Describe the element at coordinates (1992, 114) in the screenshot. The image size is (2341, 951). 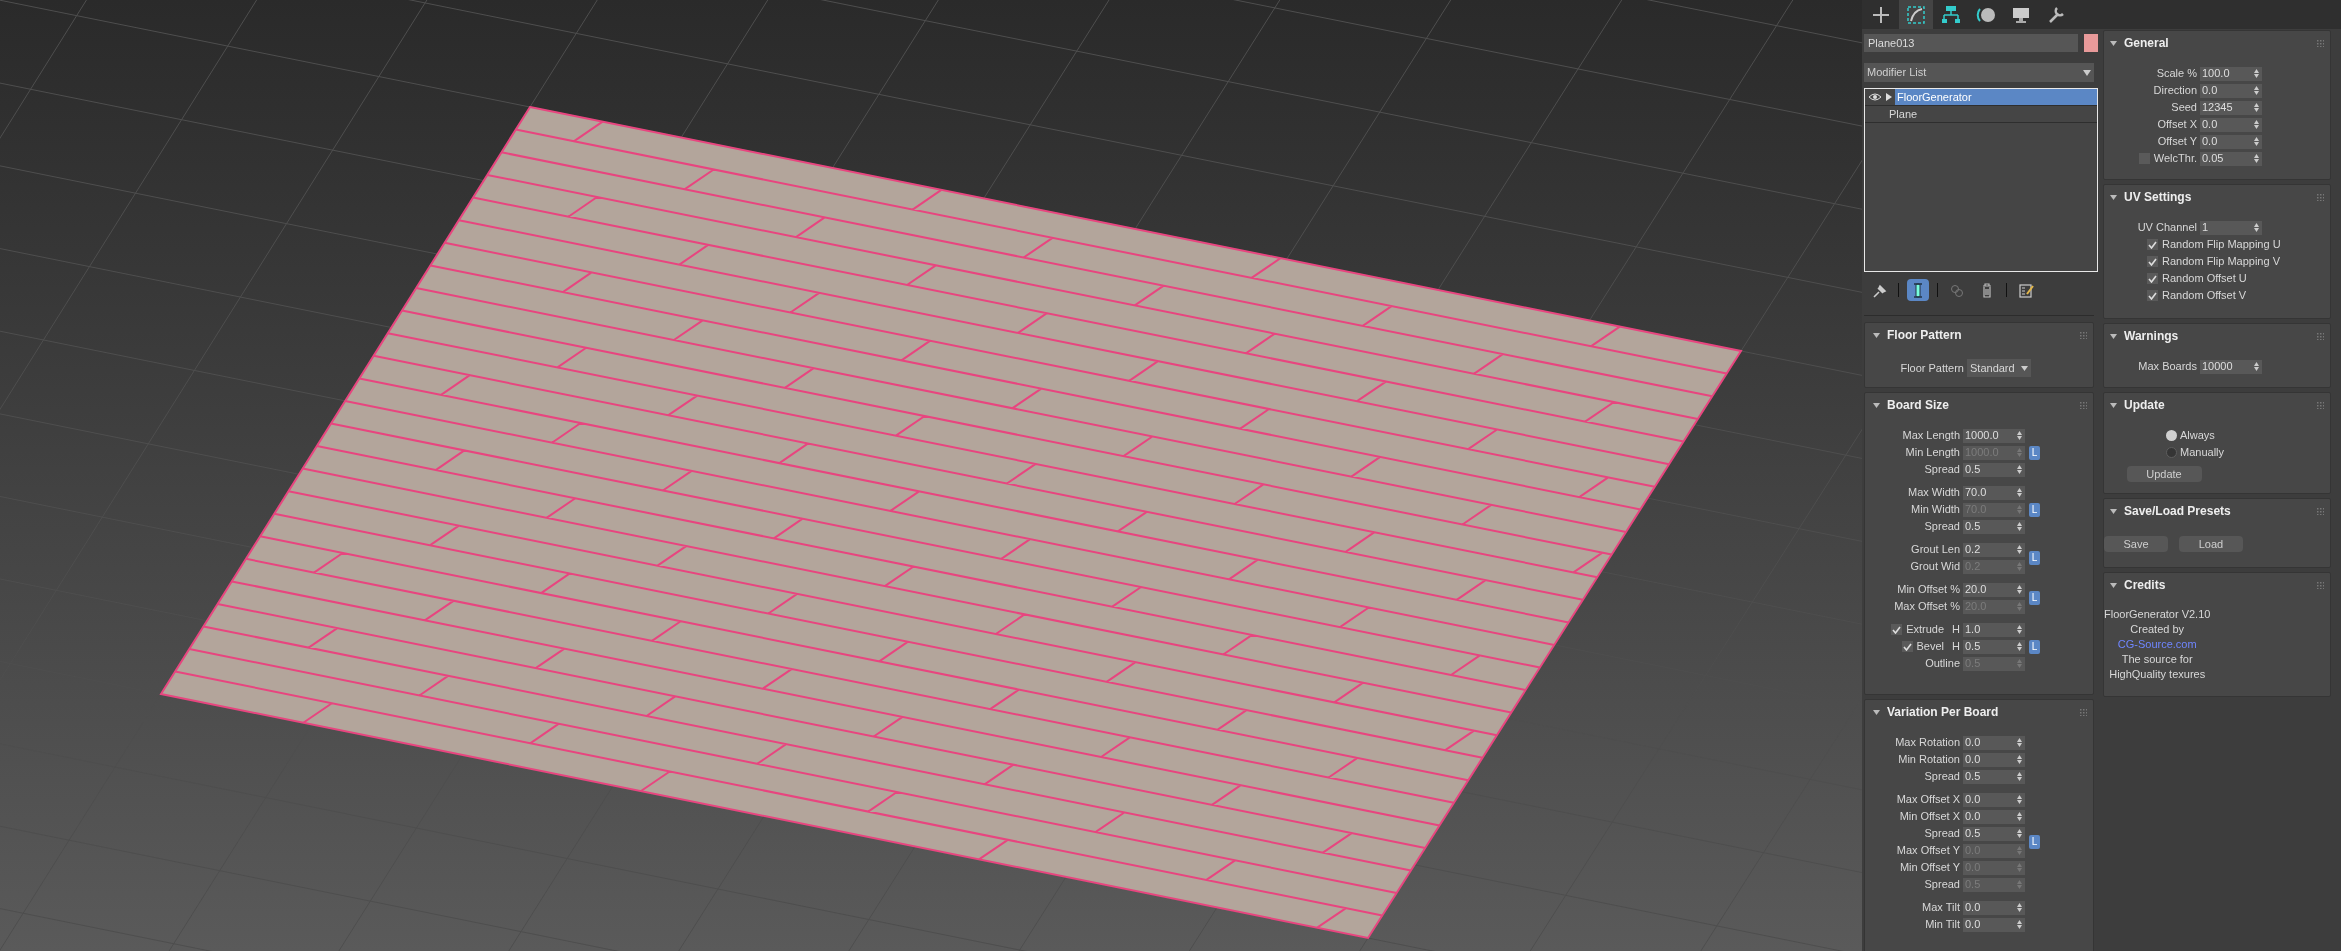
I see `modifier-stack-item: Plane` at that location.